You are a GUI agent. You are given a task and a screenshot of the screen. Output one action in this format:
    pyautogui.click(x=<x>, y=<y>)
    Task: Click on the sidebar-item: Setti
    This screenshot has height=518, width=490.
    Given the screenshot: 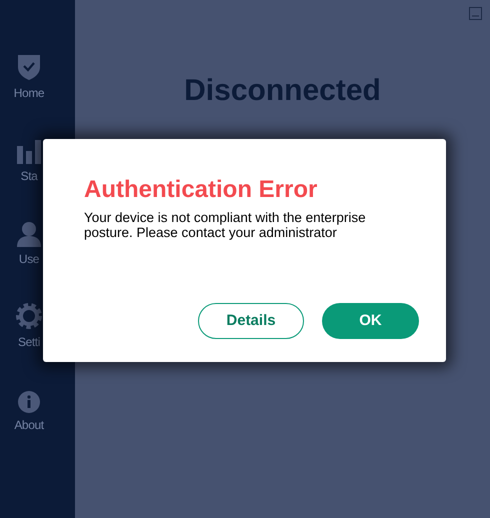 What is the action you would take?
    pyautogui.click(x=29, y=342)
    